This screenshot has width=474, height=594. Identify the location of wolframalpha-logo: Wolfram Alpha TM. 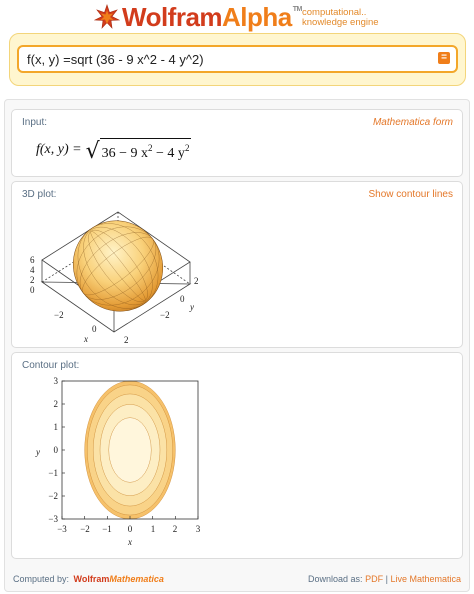
(198, 17).